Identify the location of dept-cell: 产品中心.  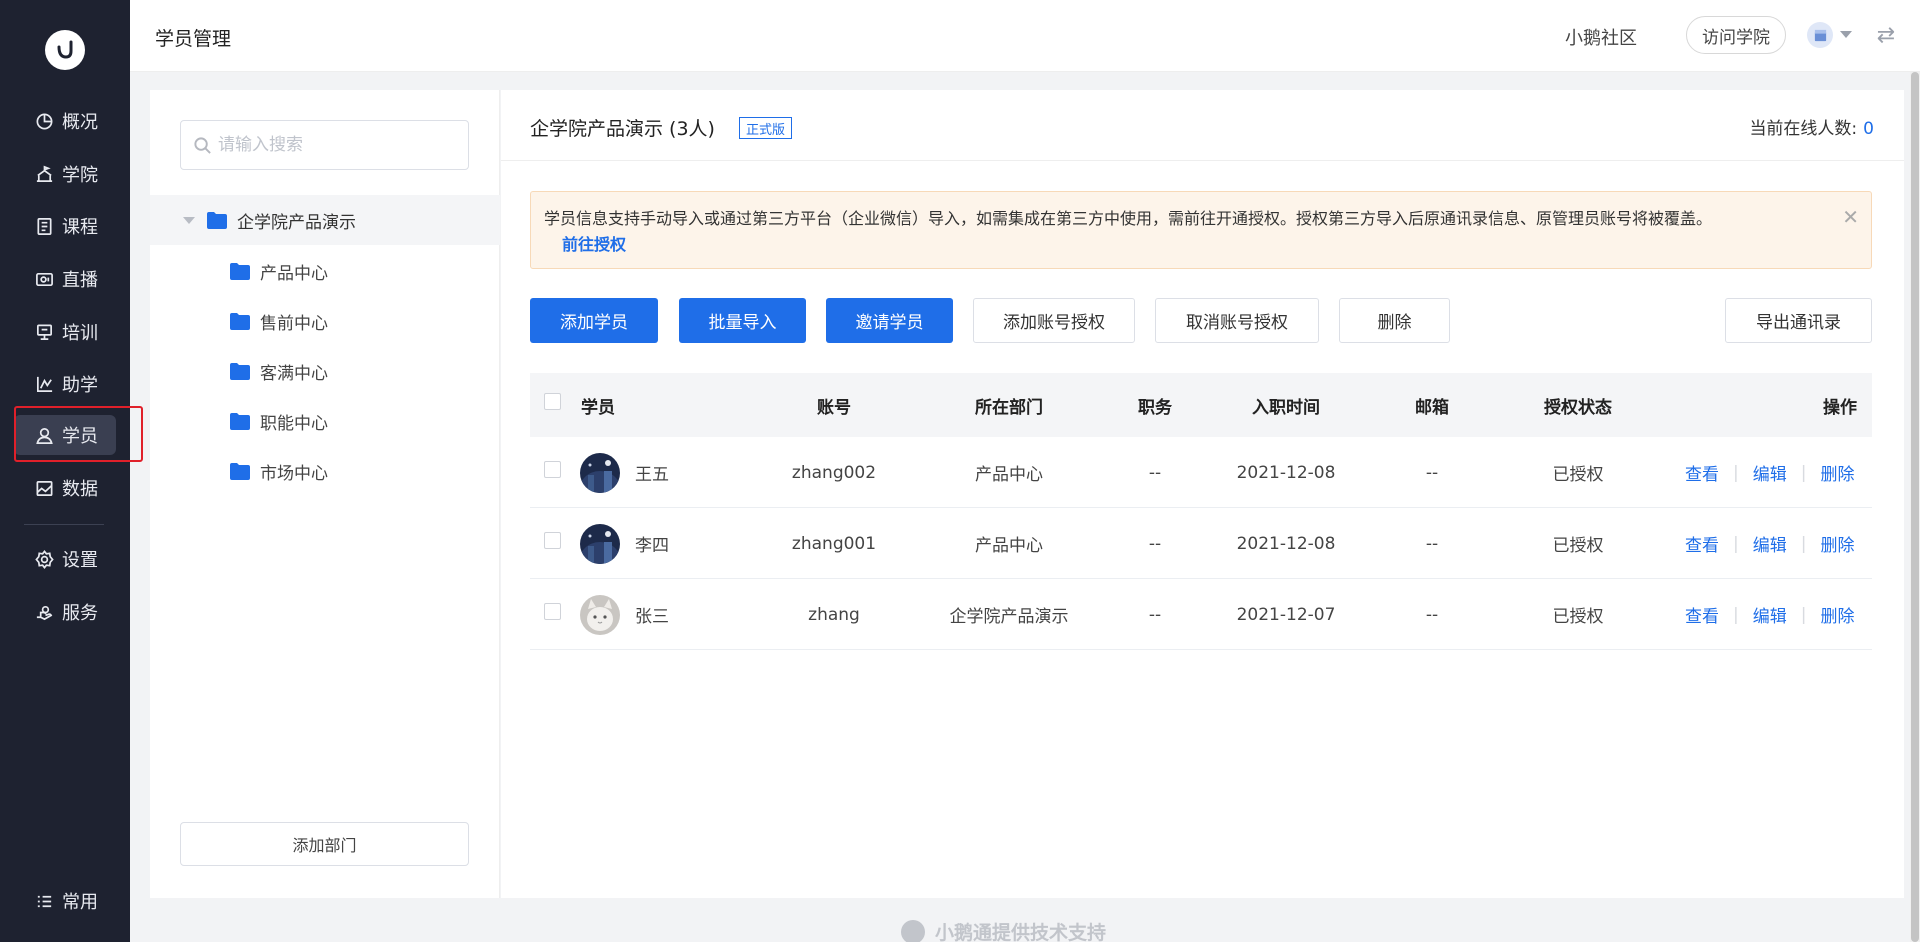
(1009, 475).